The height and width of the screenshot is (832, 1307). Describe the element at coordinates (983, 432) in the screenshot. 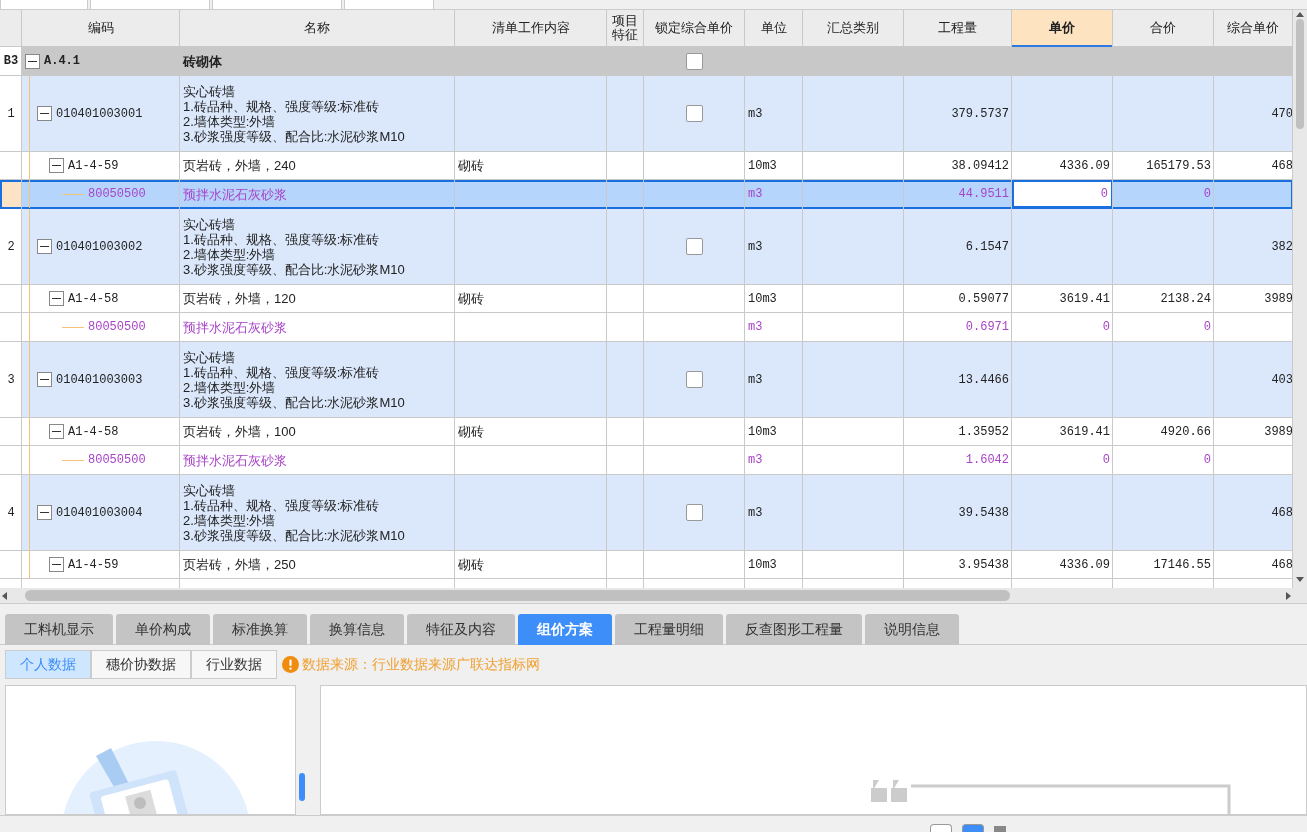

I see `quantity-cell-text: 1.35952` at that location.